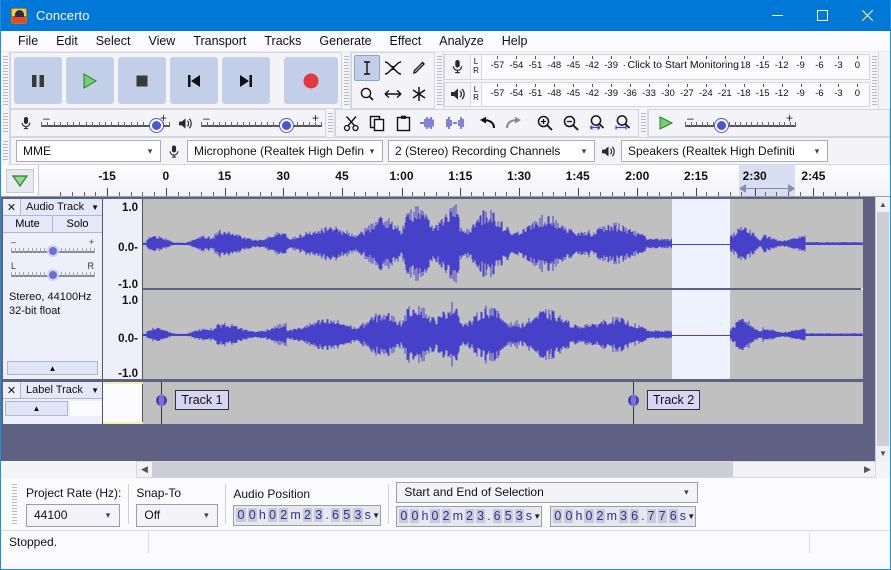 Image resolution: width=891 pixels, height=570 pixels. Describe the element at coordinates (643, 123) in the screenshot. I see `play-at-speed-grip` at that location.